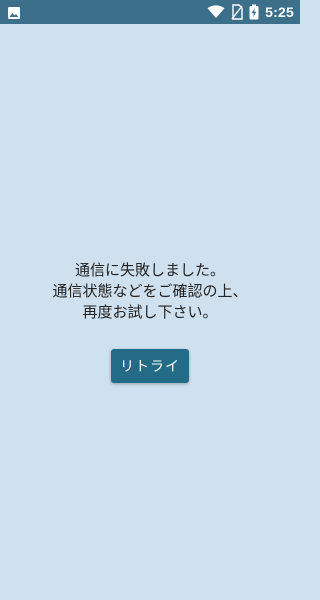  Describe the element at coordinates (216, 12) in the screenshot. I see `wifi-icon` at that location.